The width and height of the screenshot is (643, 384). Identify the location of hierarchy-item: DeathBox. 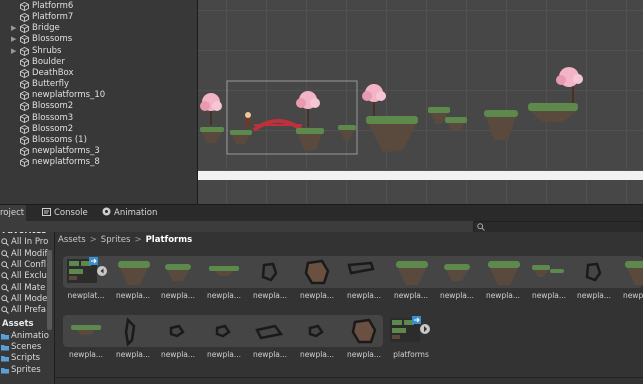
(98, 73).